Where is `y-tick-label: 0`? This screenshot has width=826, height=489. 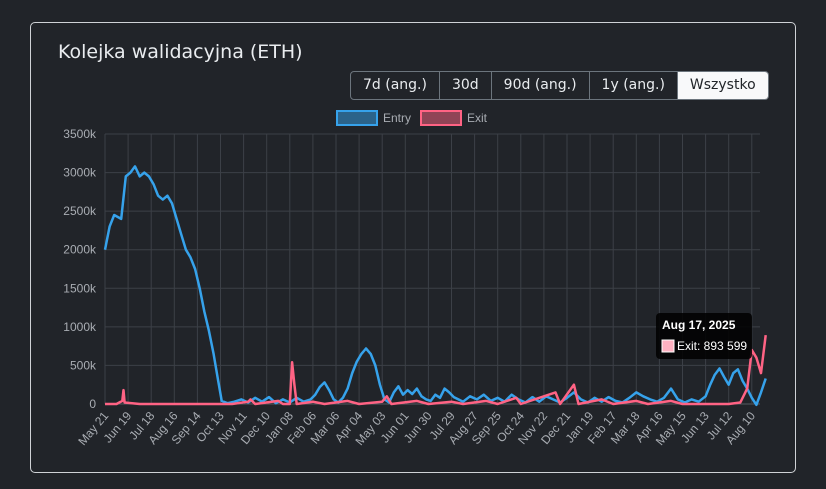
y-tick-label: 0 is located at coordinates (92, 404).